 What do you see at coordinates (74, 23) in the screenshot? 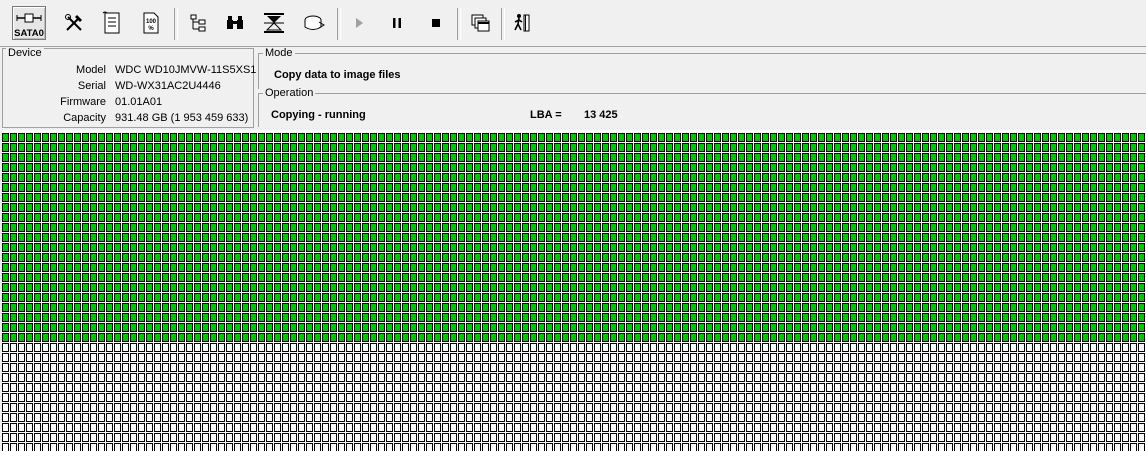
I see `tools-button` at bounding box center [74, 23].